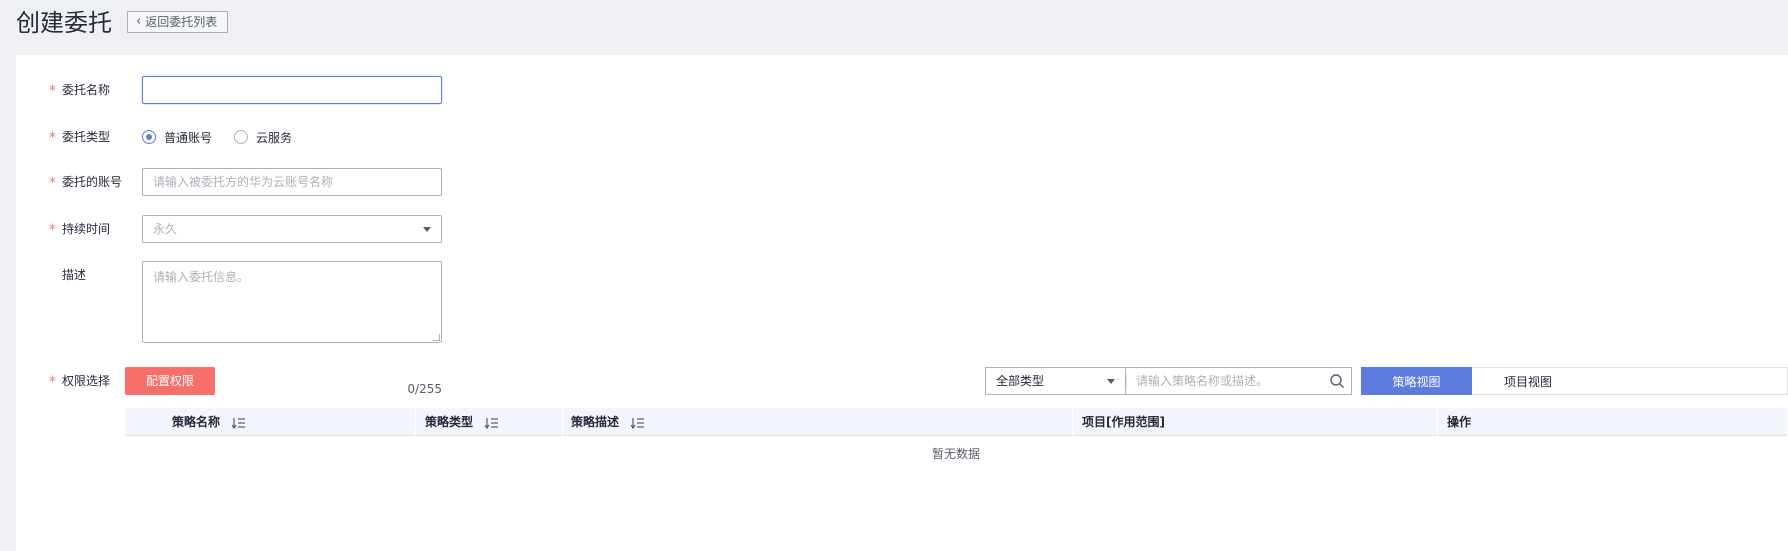 The height and width of the screenshot is (551, 1788). I want to click on row-account: * 委托的账号 请输入被委托方的华为云账号名称, so click(902, 182).